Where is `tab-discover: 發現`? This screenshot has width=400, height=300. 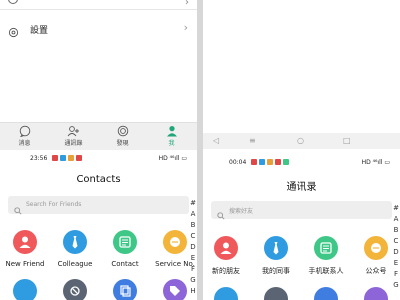 tab-discover: 發現 is located at coordinates (122, 137).